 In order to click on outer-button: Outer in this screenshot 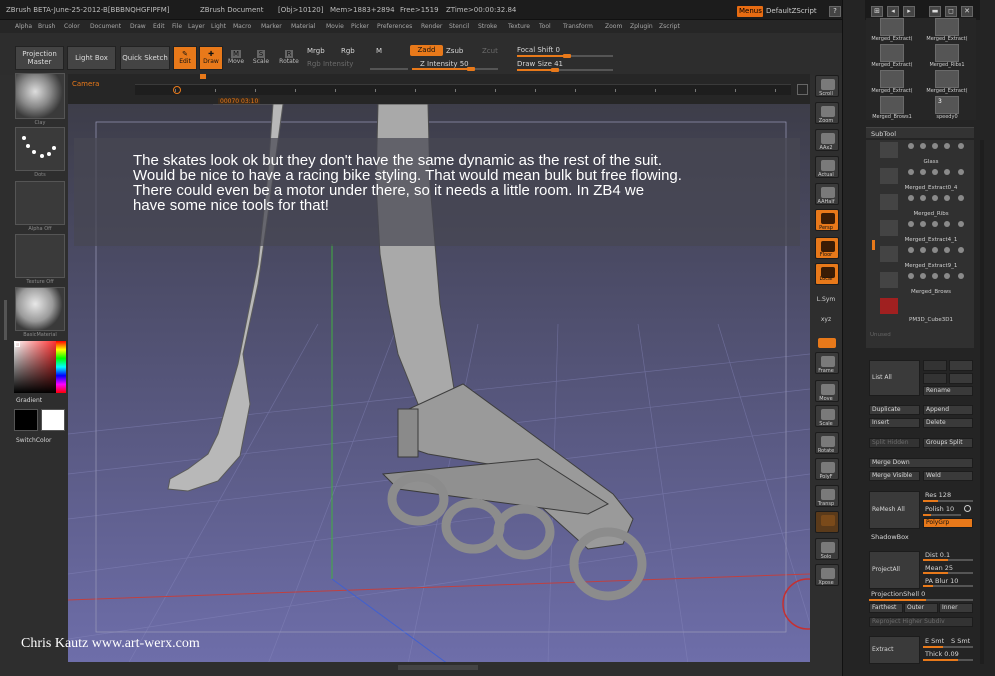, I will do `click(921, 608)`.